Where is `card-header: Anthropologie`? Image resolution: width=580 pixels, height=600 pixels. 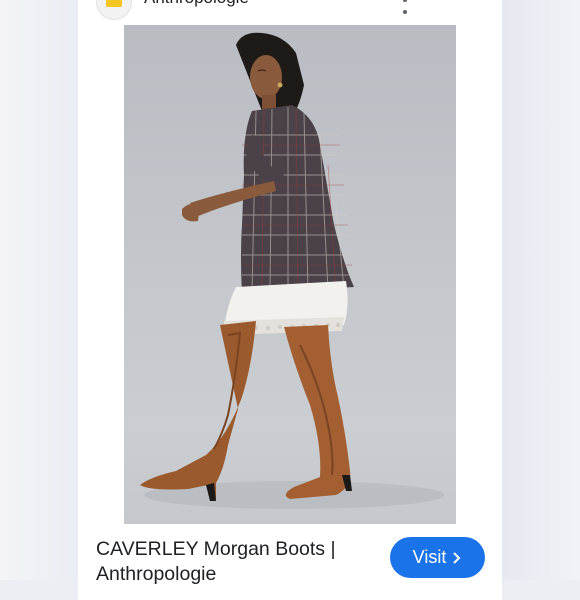 card-header: Anthropologie is located at coordinates (290, 13).